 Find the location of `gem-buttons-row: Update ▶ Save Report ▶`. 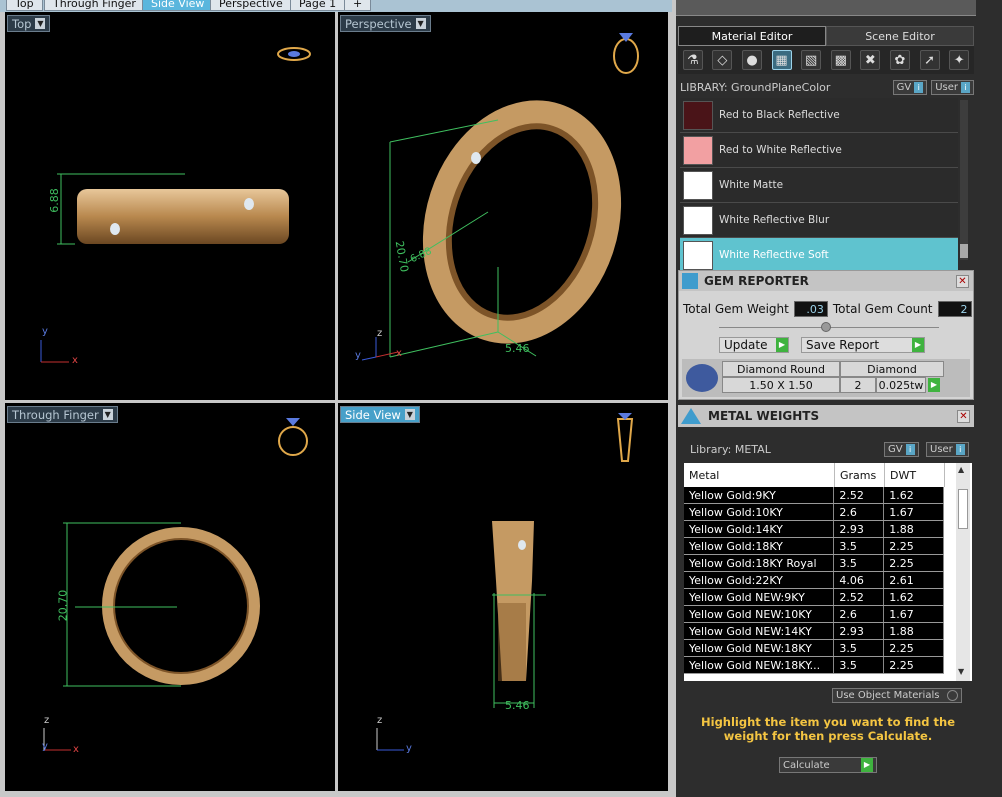

gem-buttons-row: Update ▶ Save Report ▶ is located at coordinates (822, 345).